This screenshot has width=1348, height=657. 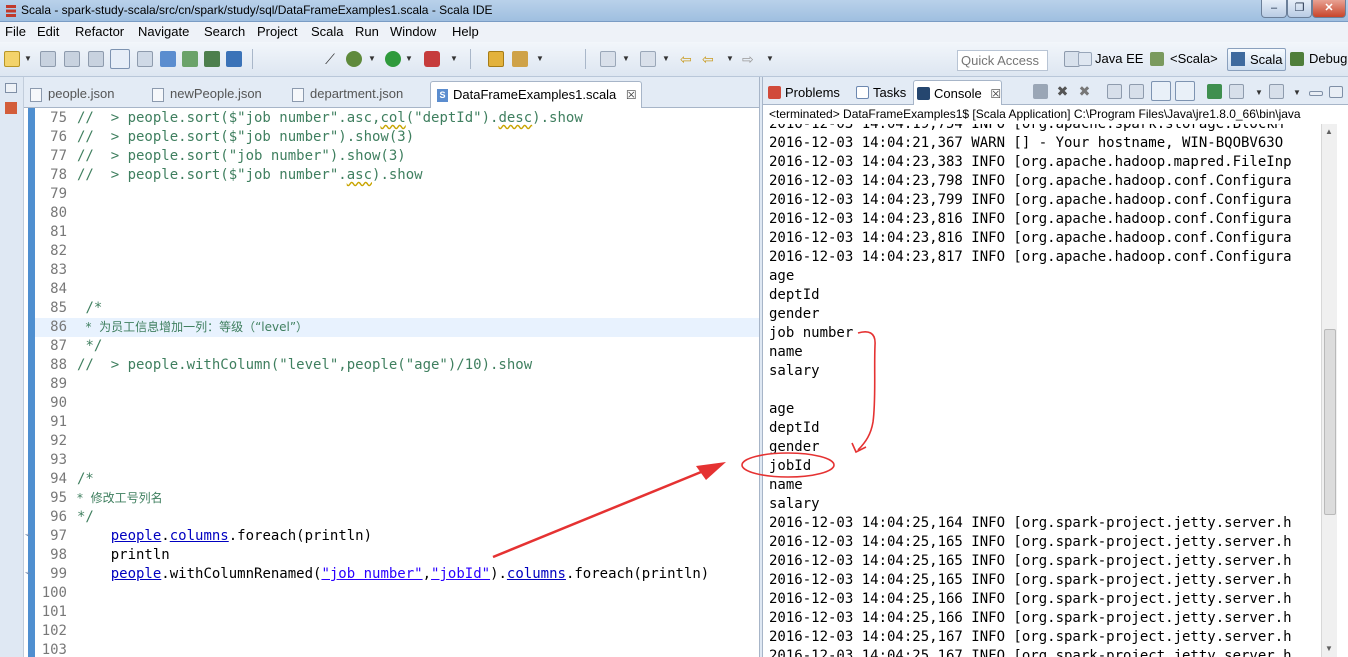 I want to click on problems-icon, so click(x=774, y=92).